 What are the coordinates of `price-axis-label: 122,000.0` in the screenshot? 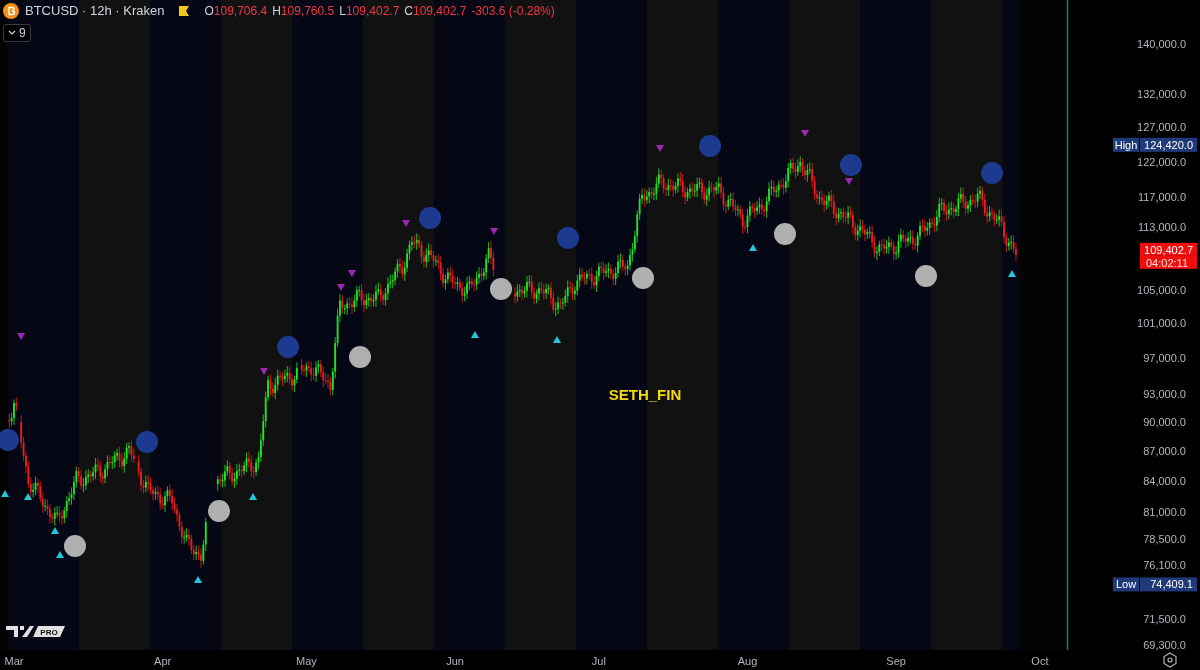 It's located at (1161, 161).